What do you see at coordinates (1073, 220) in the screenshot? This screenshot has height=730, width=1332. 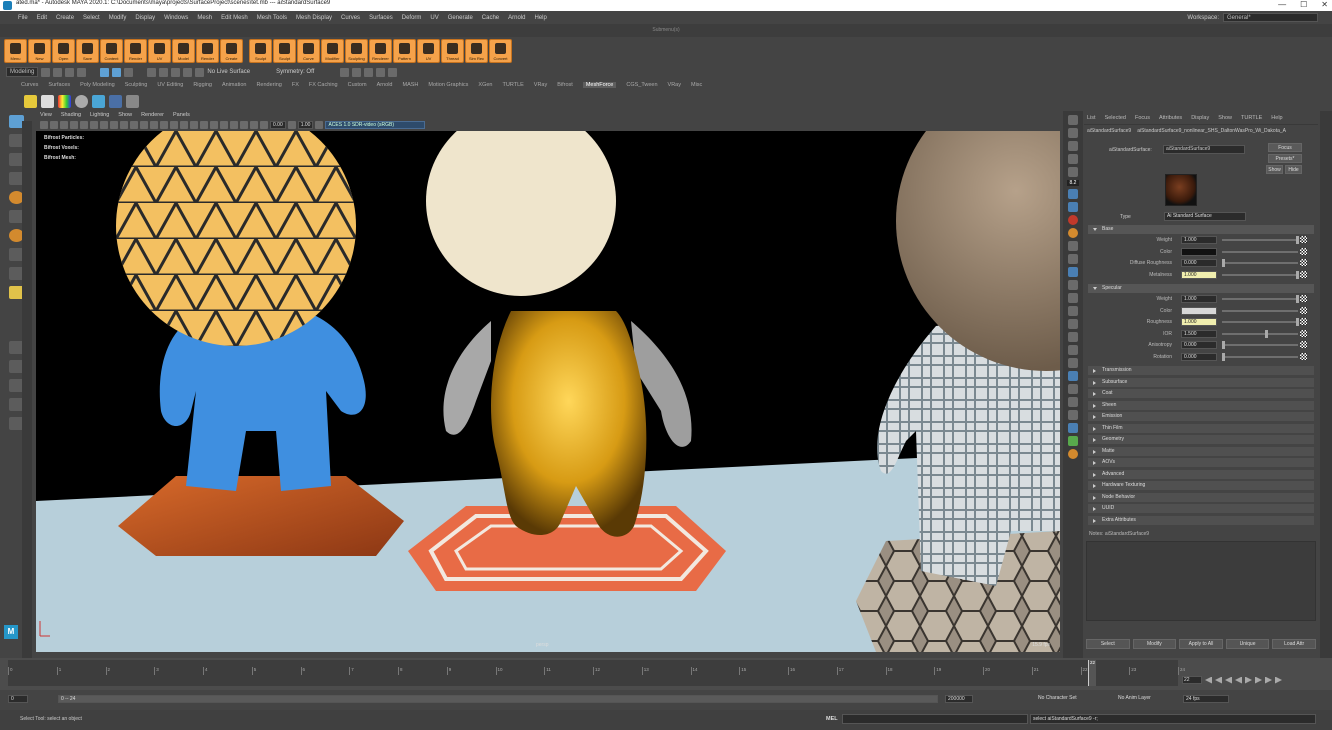 I see `record-icon` at bounding box center [1073, 220].